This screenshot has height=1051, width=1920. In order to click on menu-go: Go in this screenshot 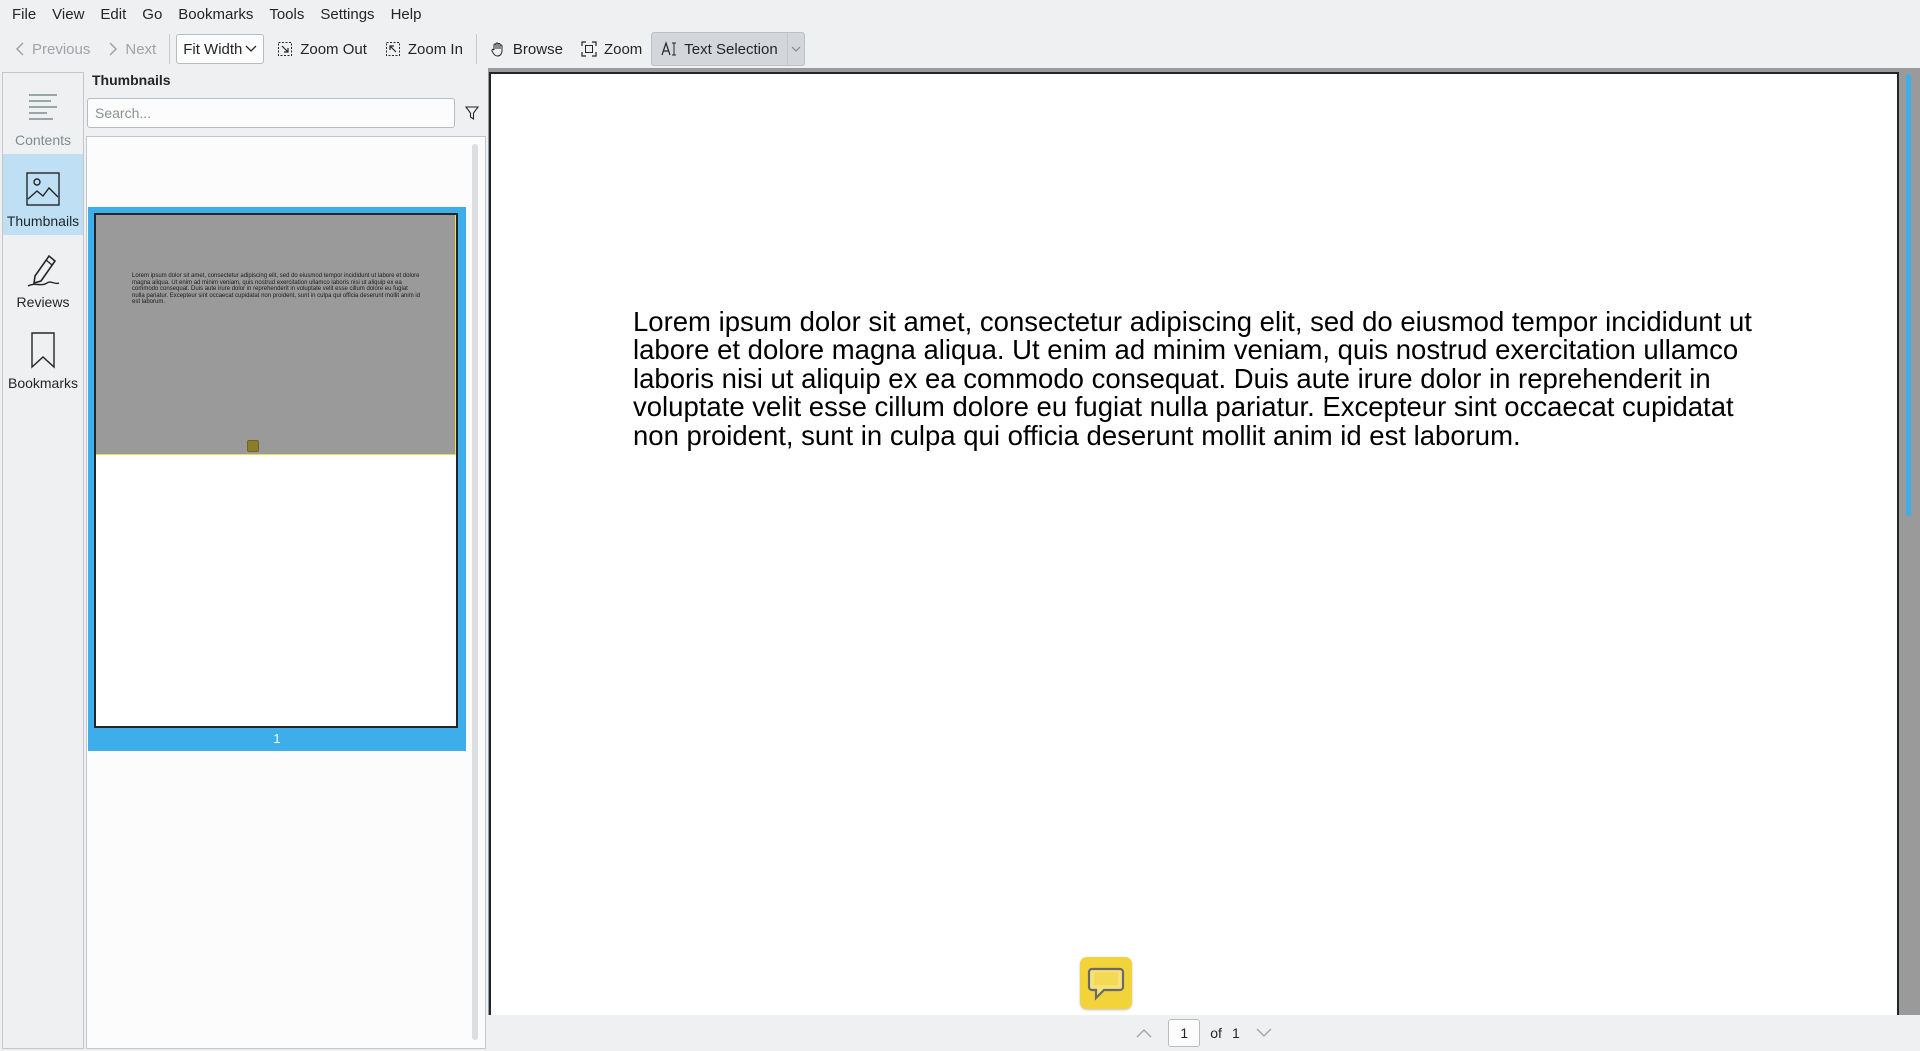, I will do `click(152, 15)`.